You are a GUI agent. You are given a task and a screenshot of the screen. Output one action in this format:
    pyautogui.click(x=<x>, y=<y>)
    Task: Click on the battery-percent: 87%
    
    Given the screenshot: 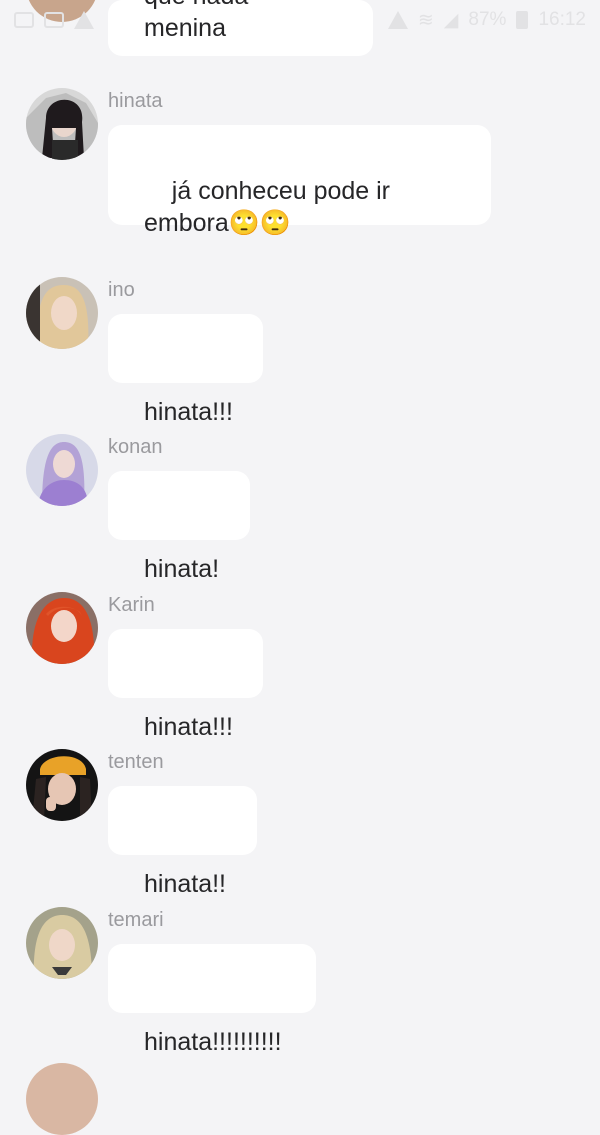 What is the action you would take?
    pyautogui.click(x=487, y=19)
    